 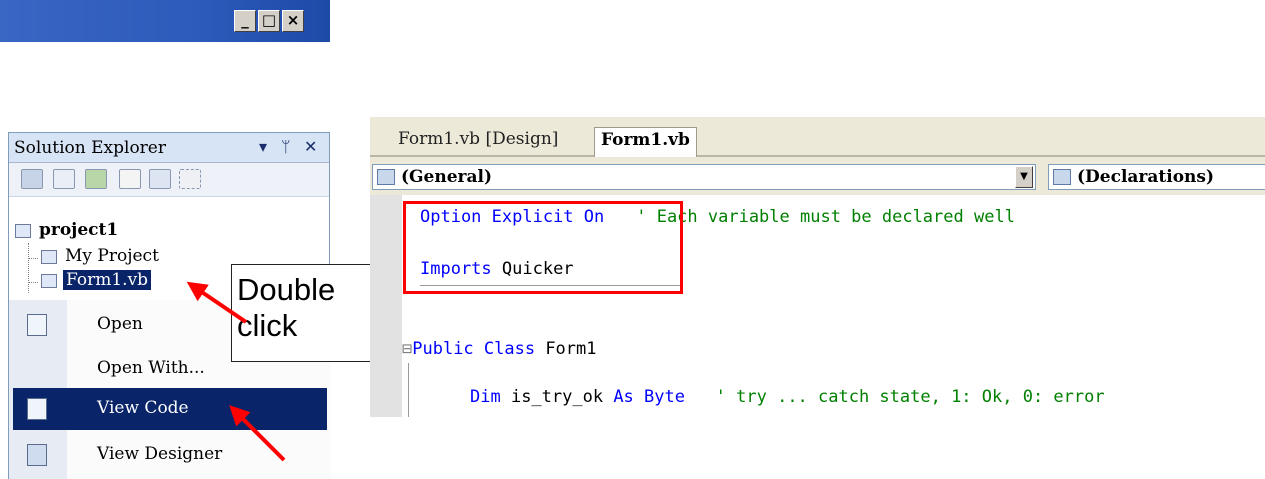 I want to click on general-dropdown-label: (General), so click(x=447, y=177).